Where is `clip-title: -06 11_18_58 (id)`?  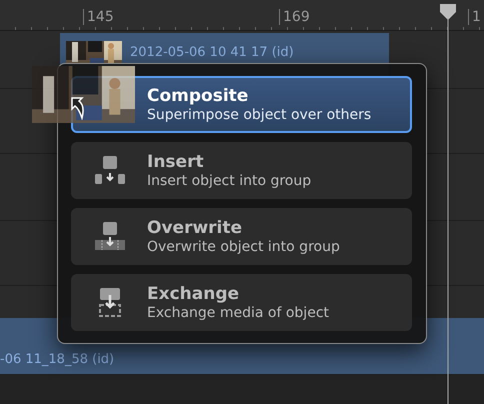
clip-title: -06 11_18_58 (id) is located at coordinates (57, 359).